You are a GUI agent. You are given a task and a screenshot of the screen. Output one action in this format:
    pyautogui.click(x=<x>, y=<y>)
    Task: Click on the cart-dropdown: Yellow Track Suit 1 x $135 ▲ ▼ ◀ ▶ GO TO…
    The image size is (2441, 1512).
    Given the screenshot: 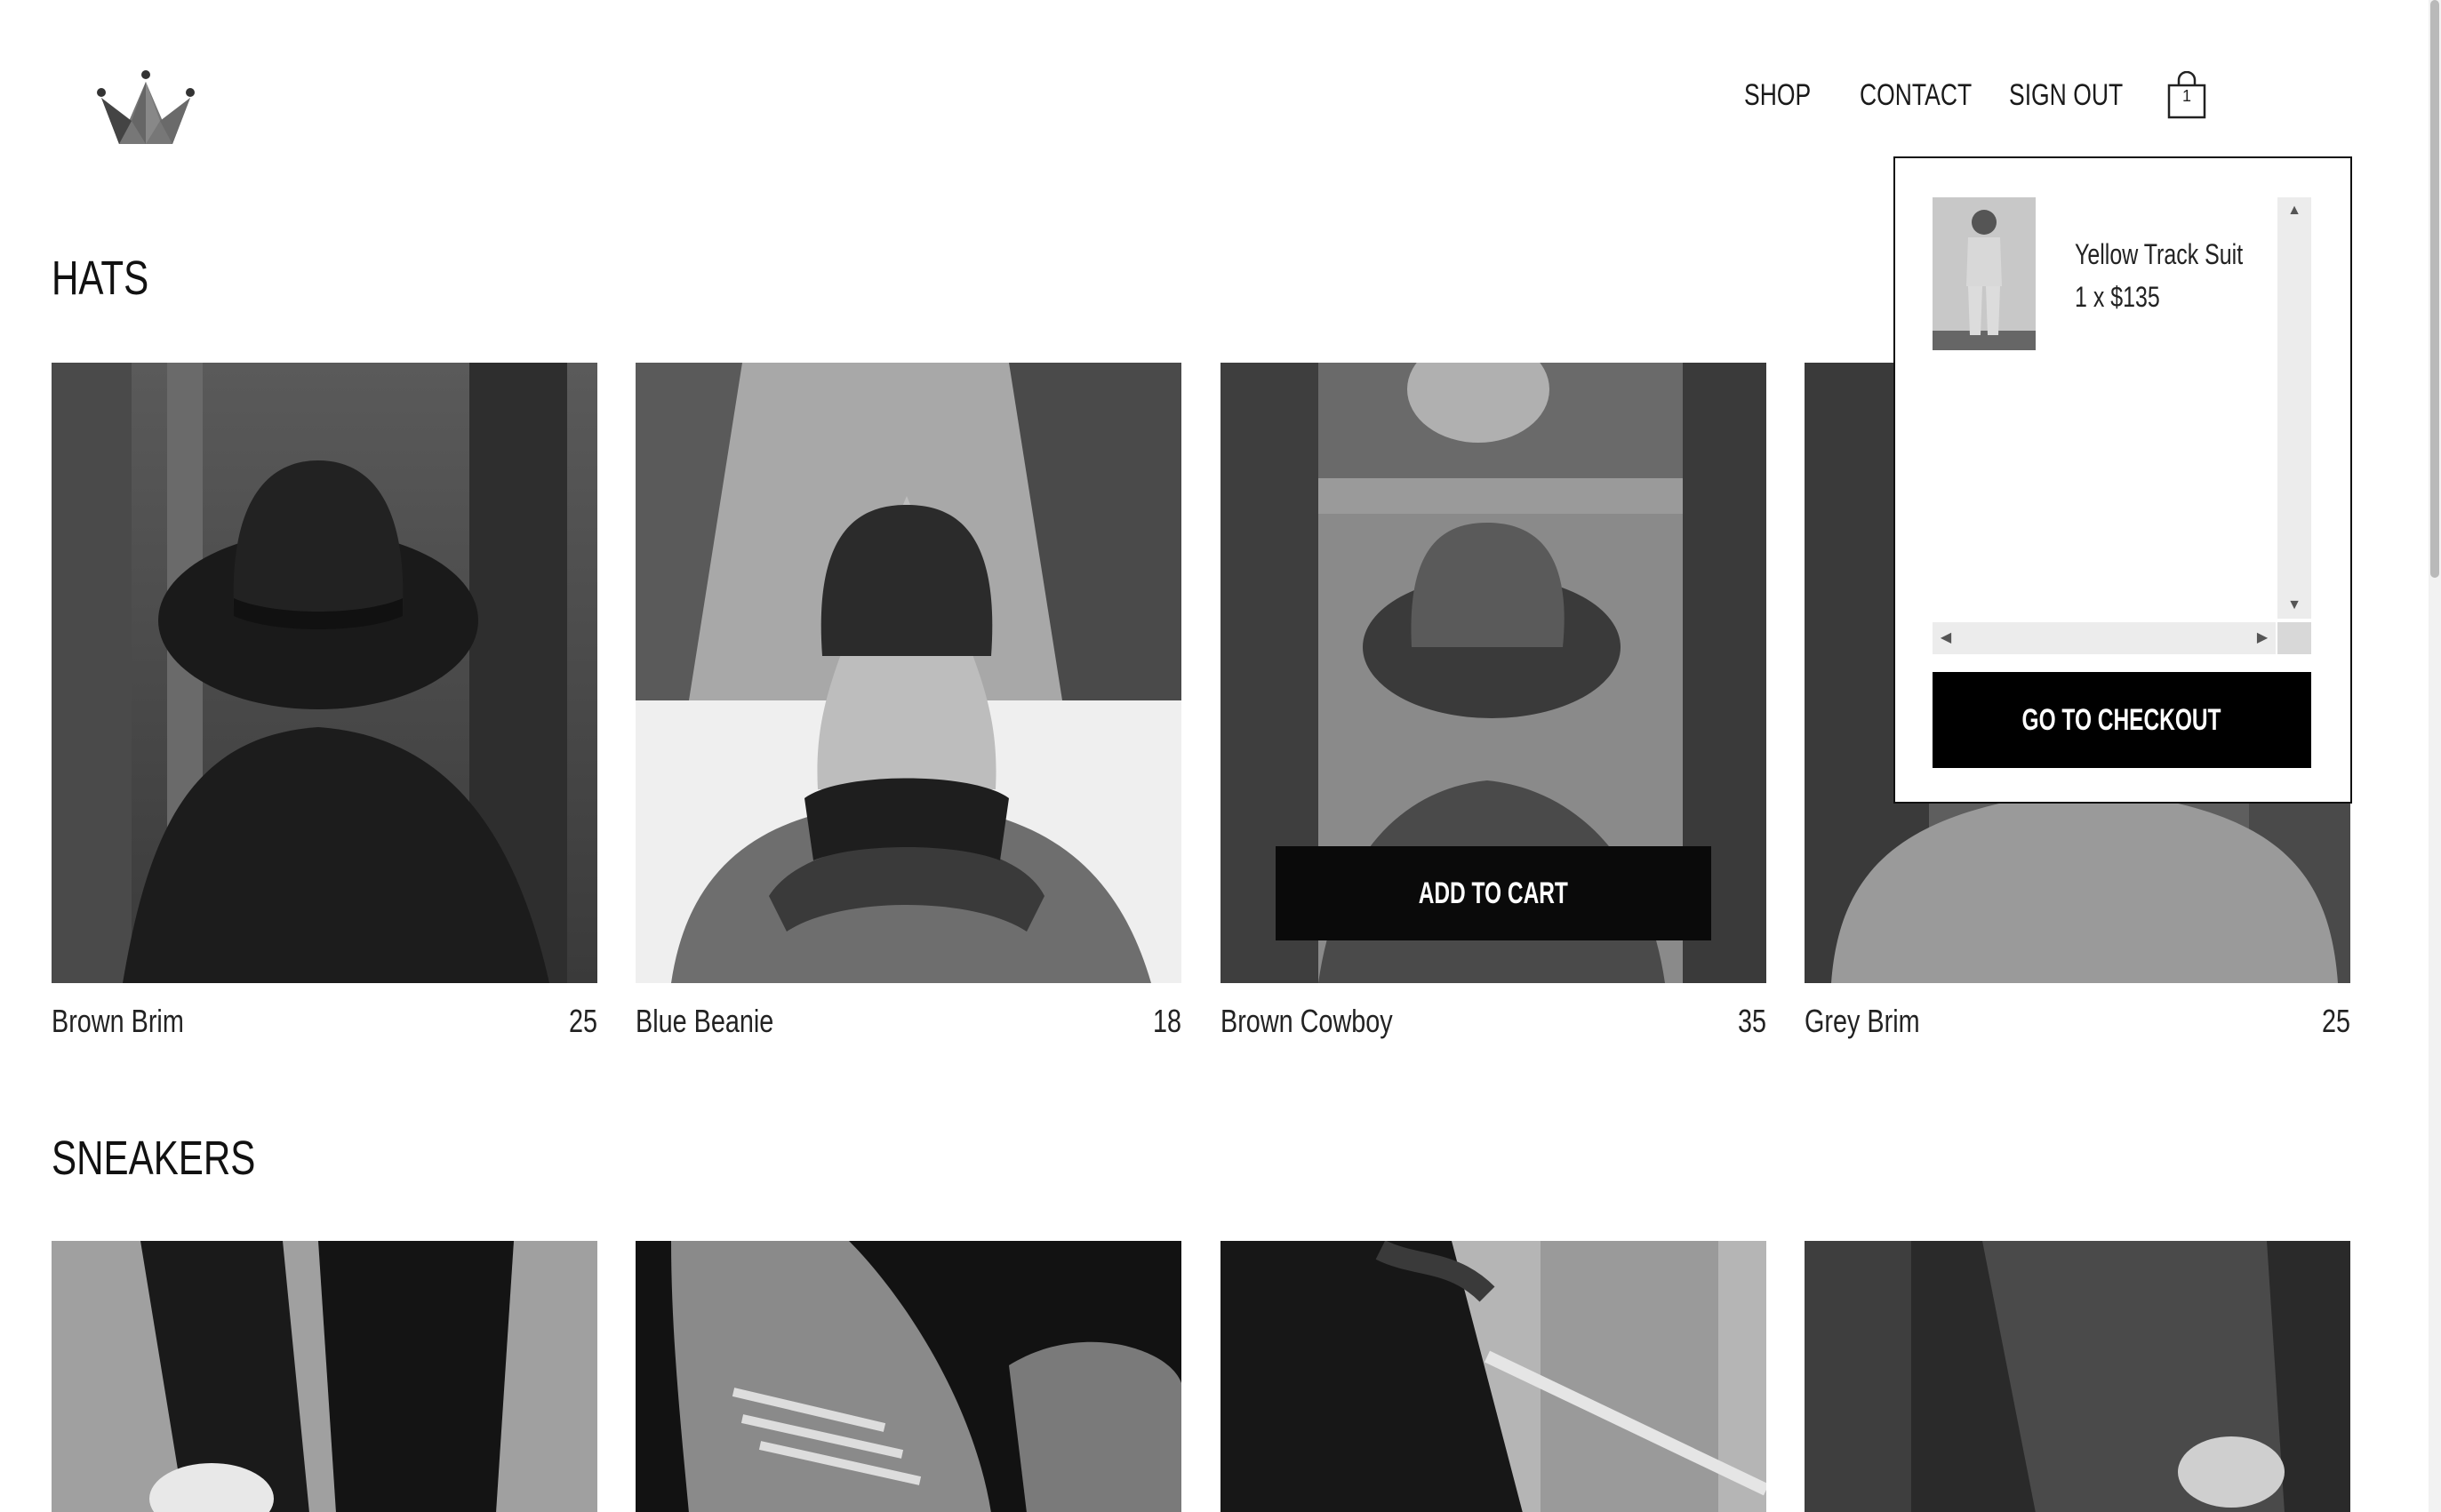 What is the action you would take?
    pyautogui.click(x=2122, y=480)
    